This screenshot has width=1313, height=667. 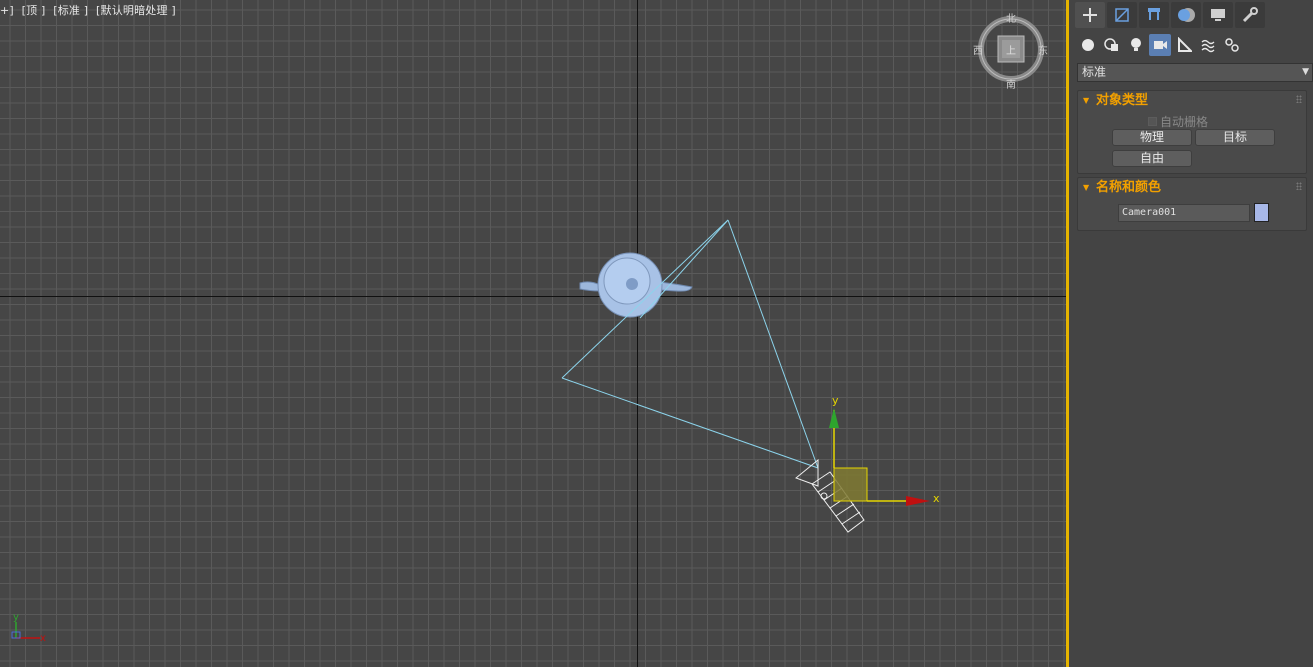 I want to click on motion-tab, so click(x=1186, y=15).